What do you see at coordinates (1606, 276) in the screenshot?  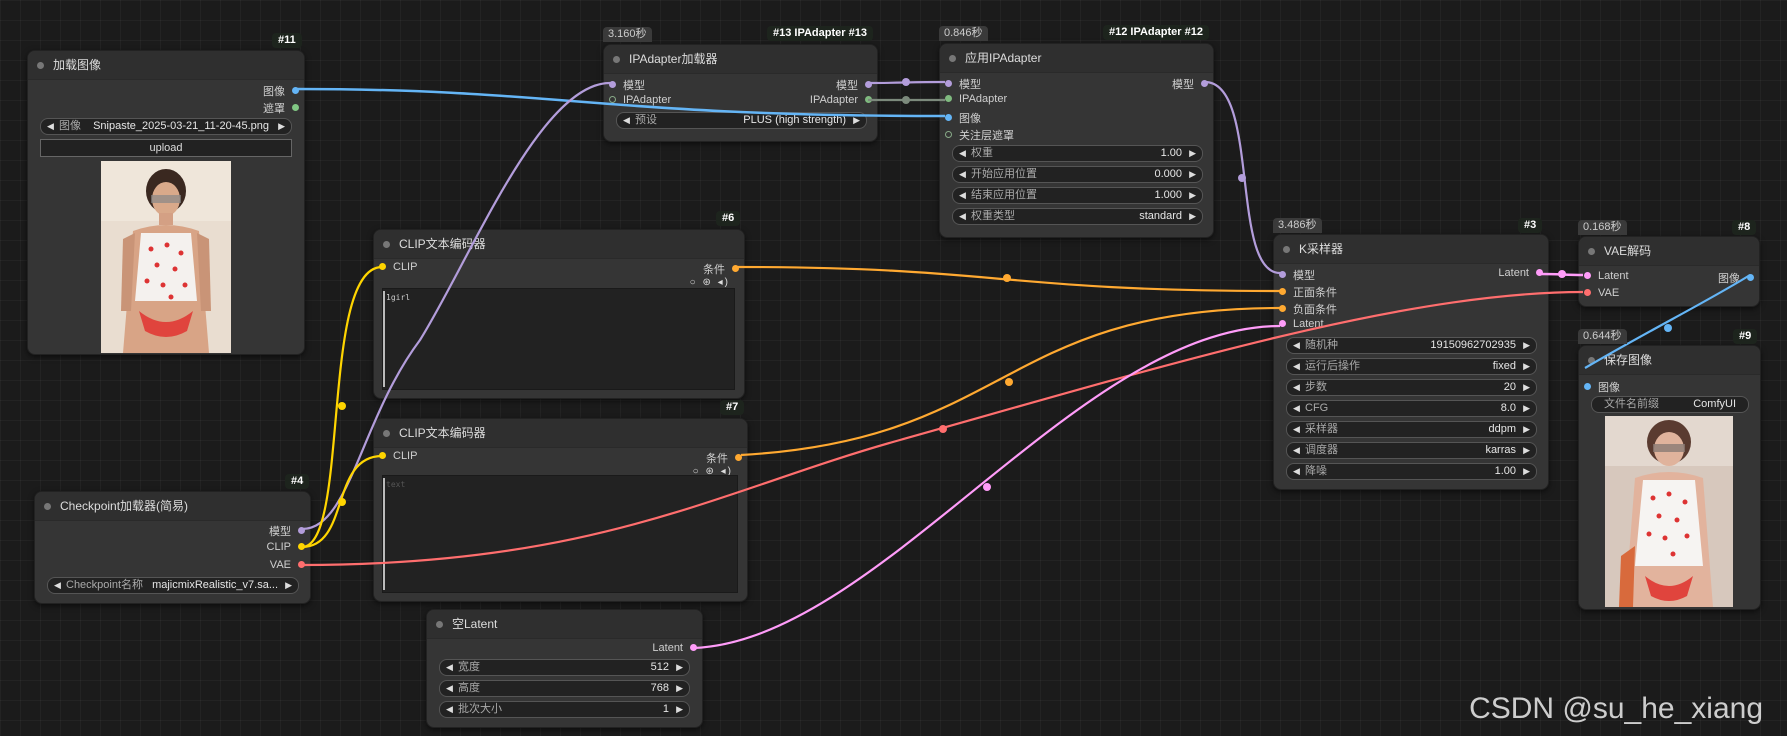 I see `input-latent: Latent` at bounding box center [1606, 276].